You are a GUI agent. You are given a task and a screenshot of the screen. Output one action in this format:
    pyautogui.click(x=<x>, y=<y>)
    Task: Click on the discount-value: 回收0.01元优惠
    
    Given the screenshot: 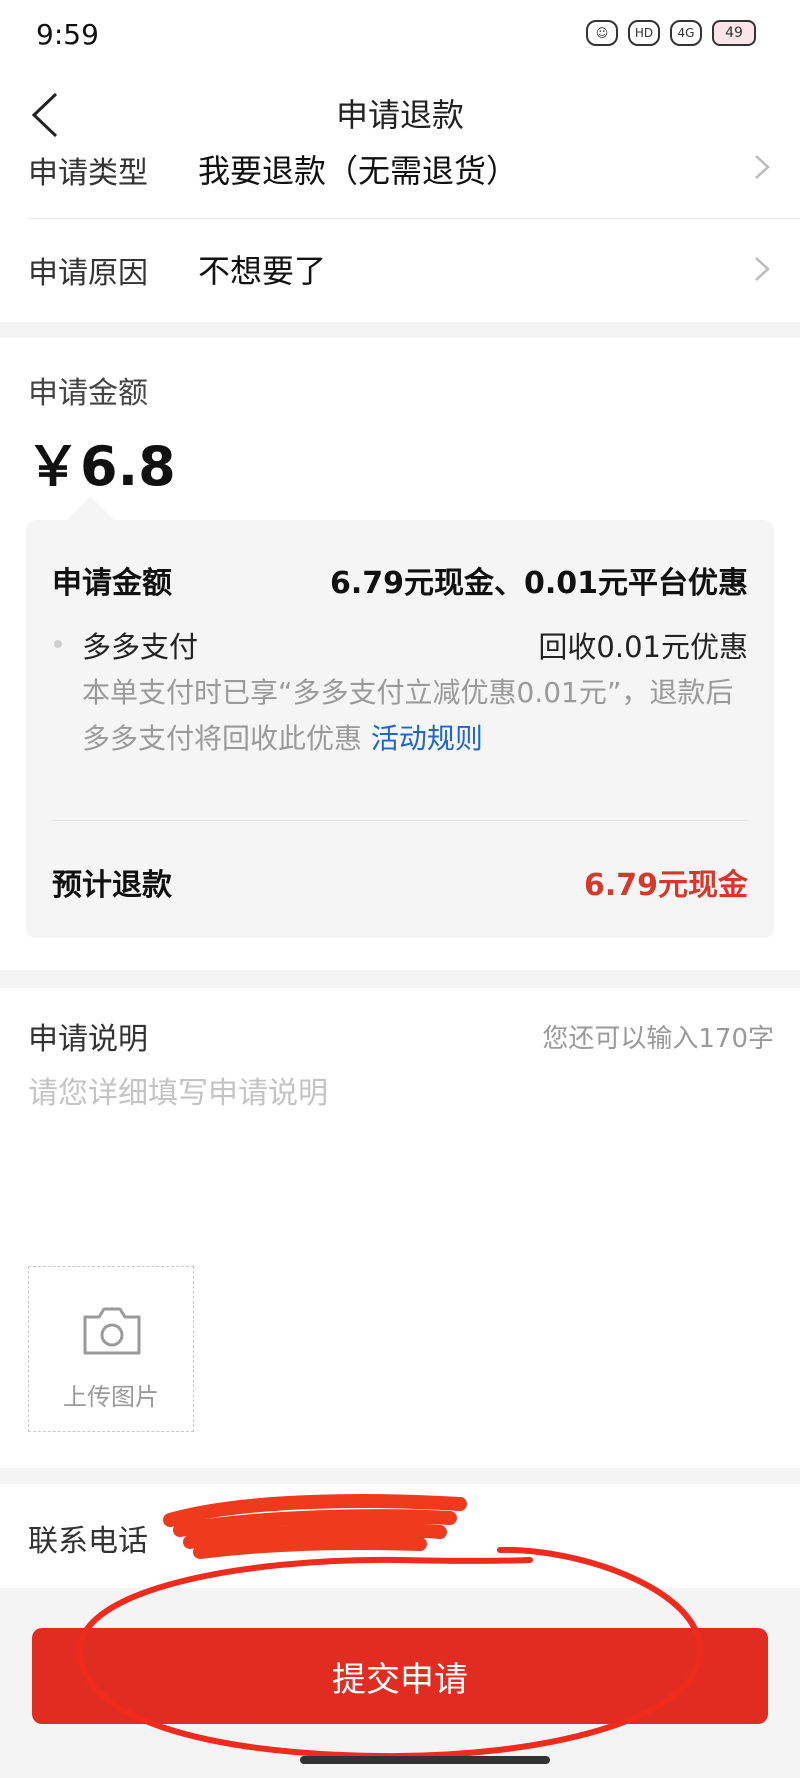 What is the action you would take?
    pyautogui.click(x=643, y=647)
    